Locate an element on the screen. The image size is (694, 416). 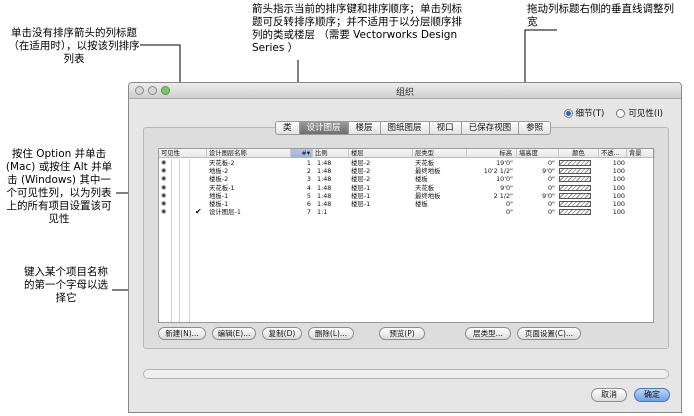
tab-0: 类 is located at coordinates (288, 128).